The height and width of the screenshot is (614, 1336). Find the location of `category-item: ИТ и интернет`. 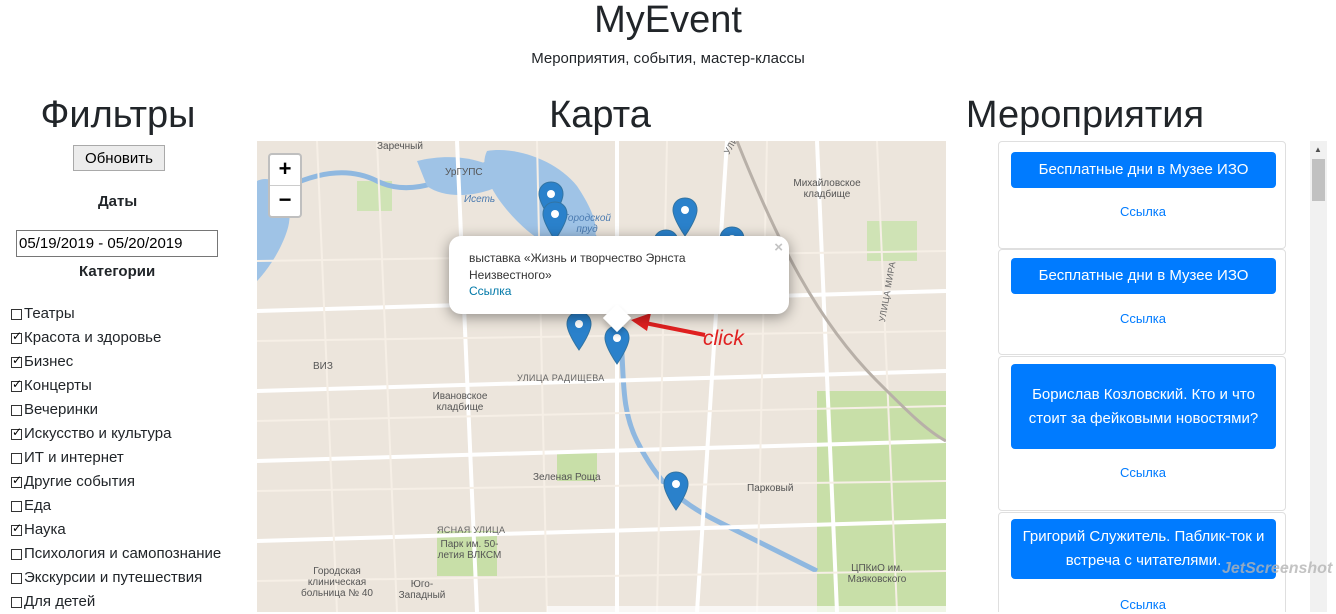

category-item: ИТ и интернет is located at coordinates (116, 458).